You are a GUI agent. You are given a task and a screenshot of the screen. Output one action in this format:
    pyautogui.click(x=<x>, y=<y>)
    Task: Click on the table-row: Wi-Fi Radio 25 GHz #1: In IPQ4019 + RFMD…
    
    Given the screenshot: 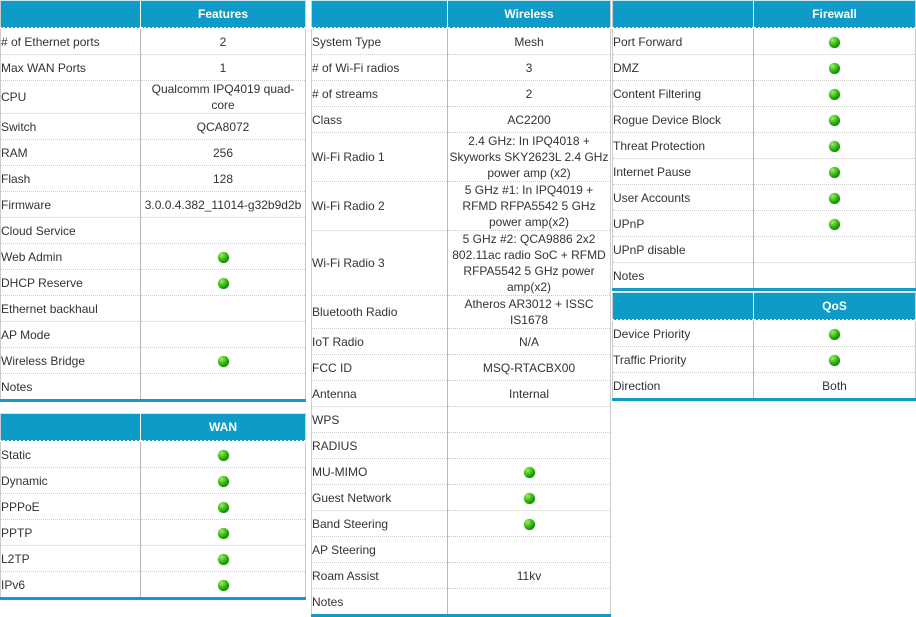 What is the action you would take?
    pyautogui.click(x=461, y=206)
    